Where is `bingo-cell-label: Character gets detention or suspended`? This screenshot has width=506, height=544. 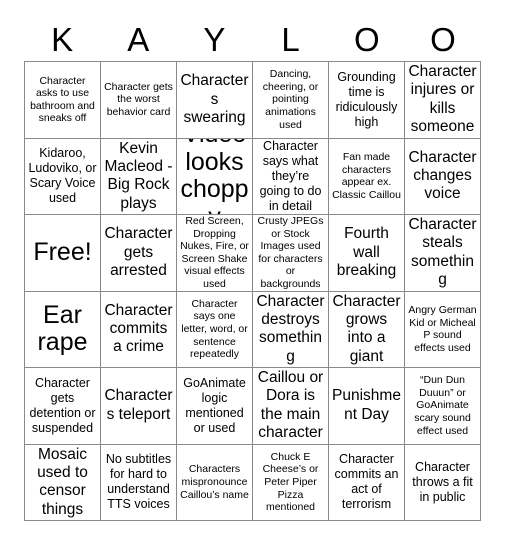 bingo-cell-label: Character gets detention or suspended is located at coordinates (62, 405).